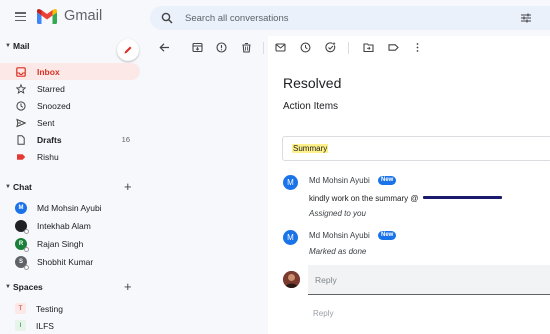 The image size is (550, 334). I want to click on archive-icon, so click(197, 47).